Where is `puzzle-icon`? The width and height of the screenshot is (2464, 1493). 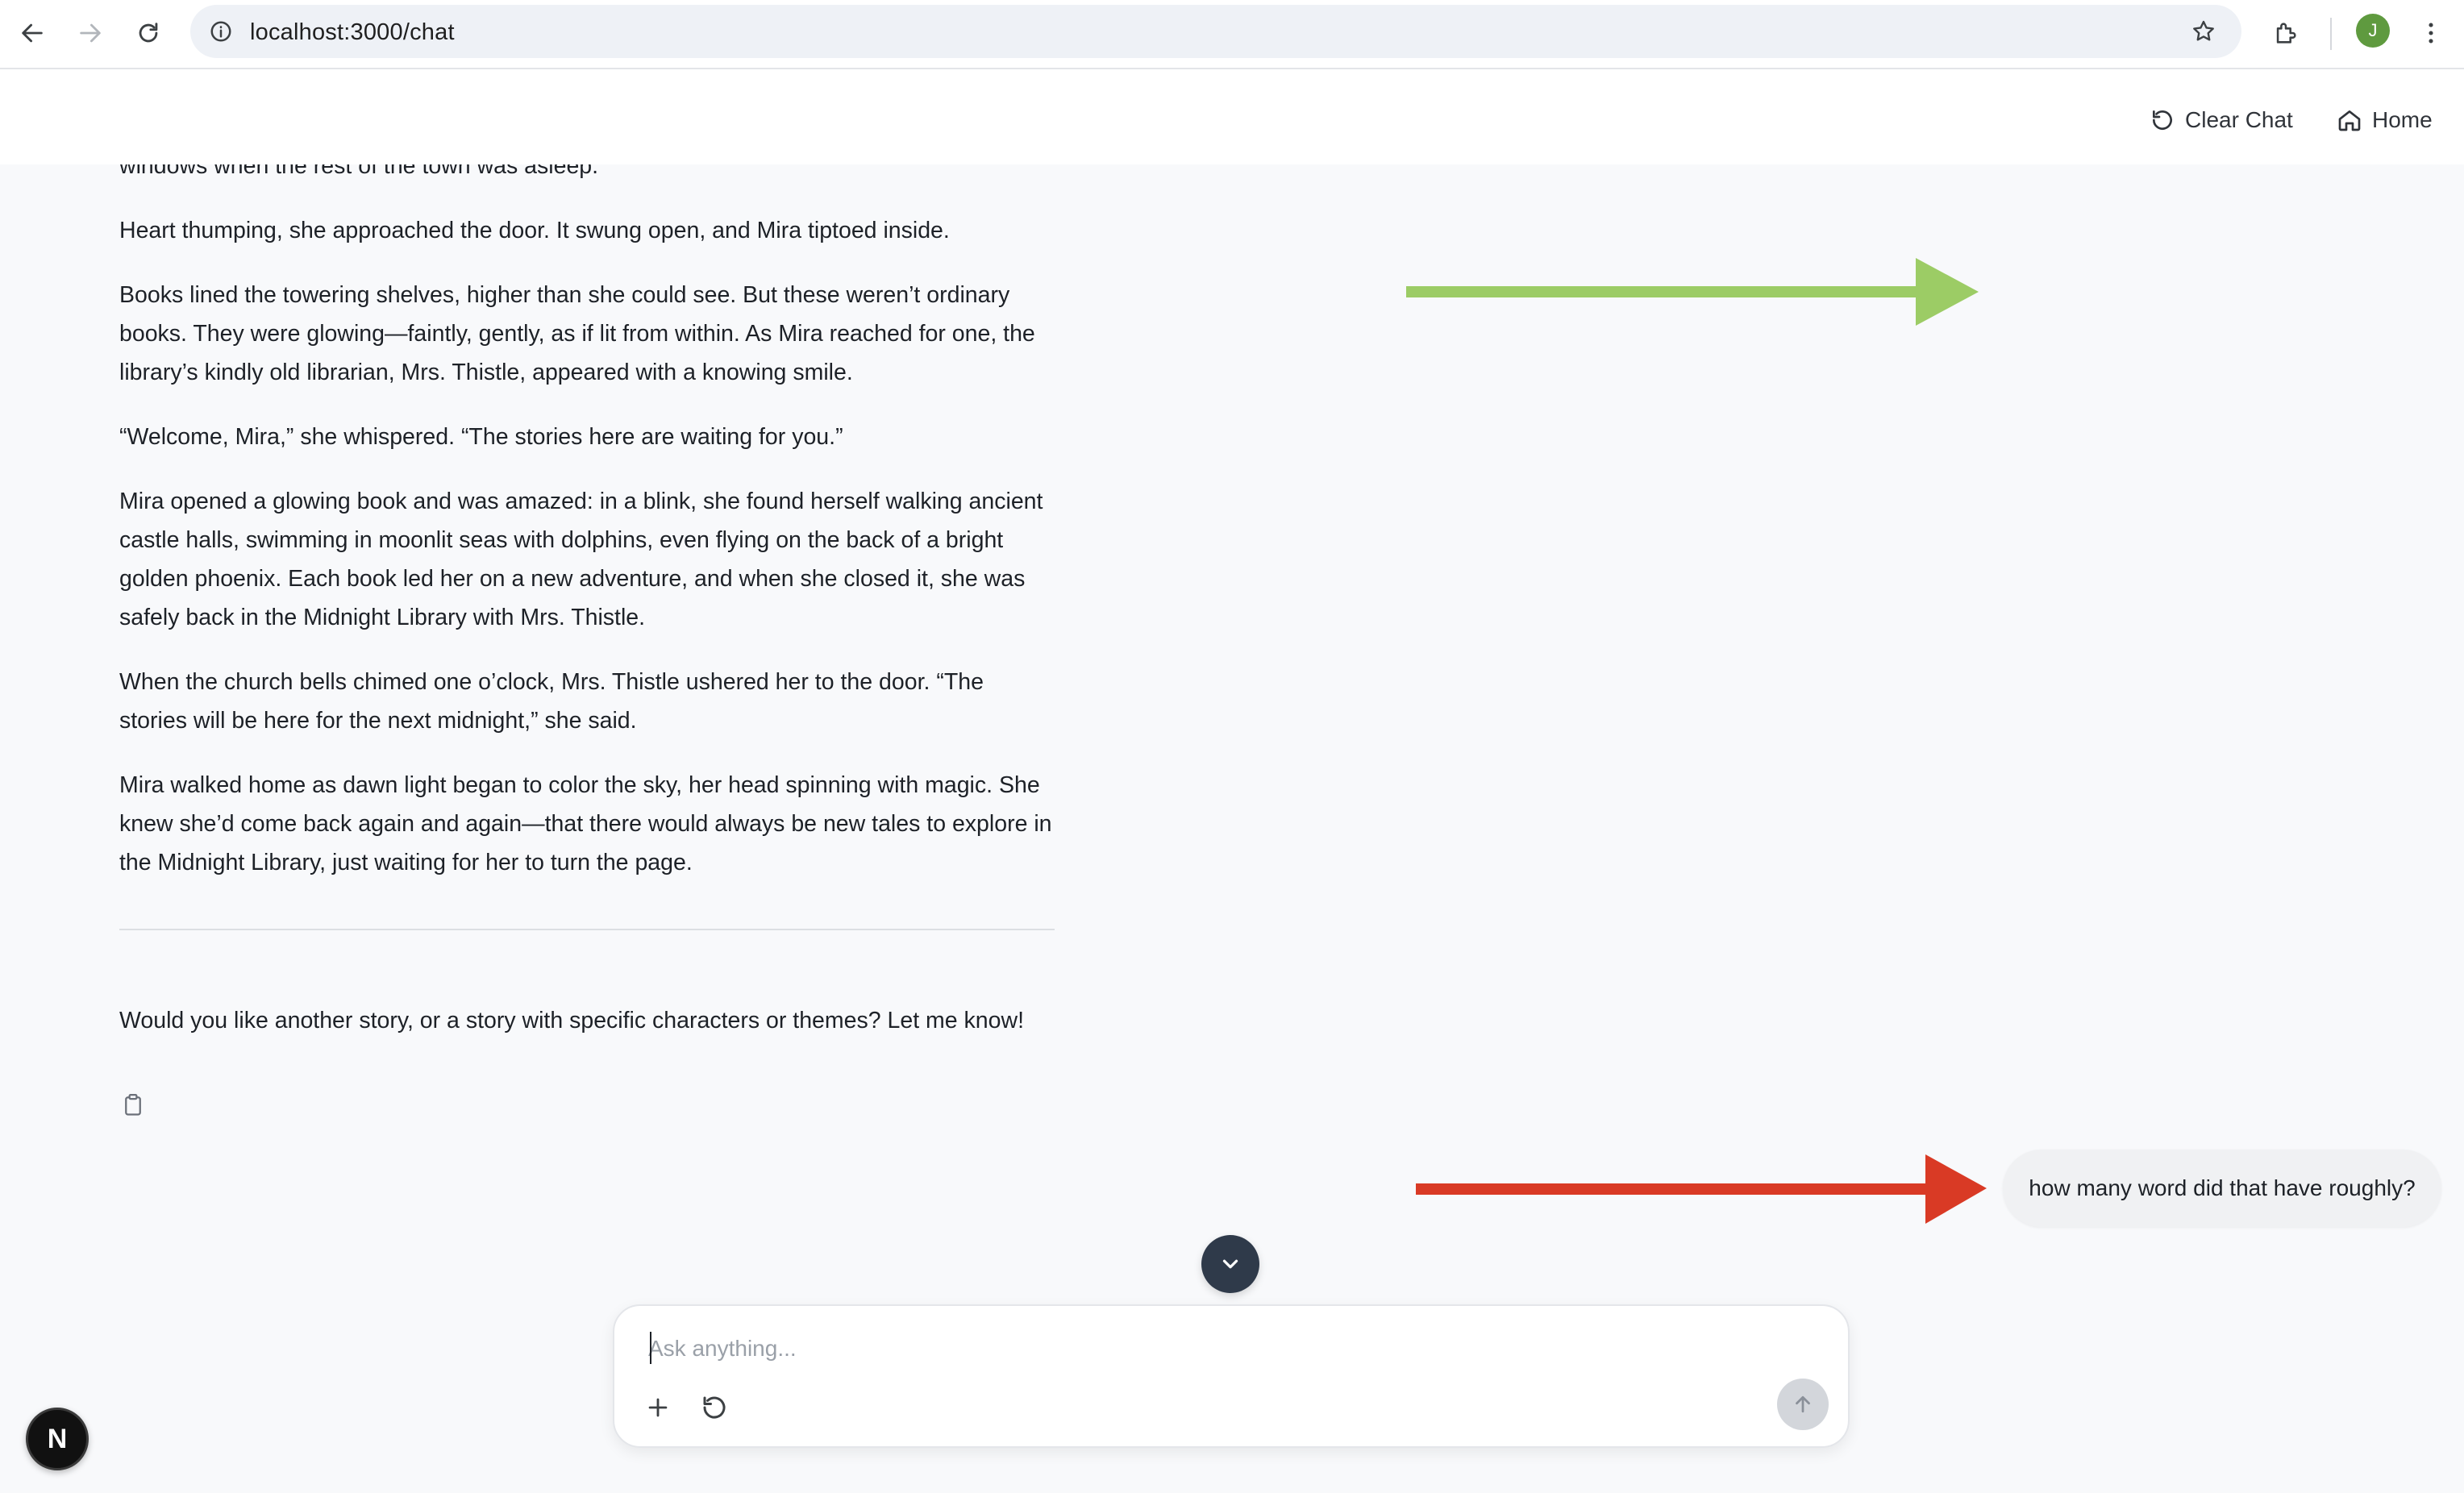 puzzle-icon is located at coordinates (2286, 33).